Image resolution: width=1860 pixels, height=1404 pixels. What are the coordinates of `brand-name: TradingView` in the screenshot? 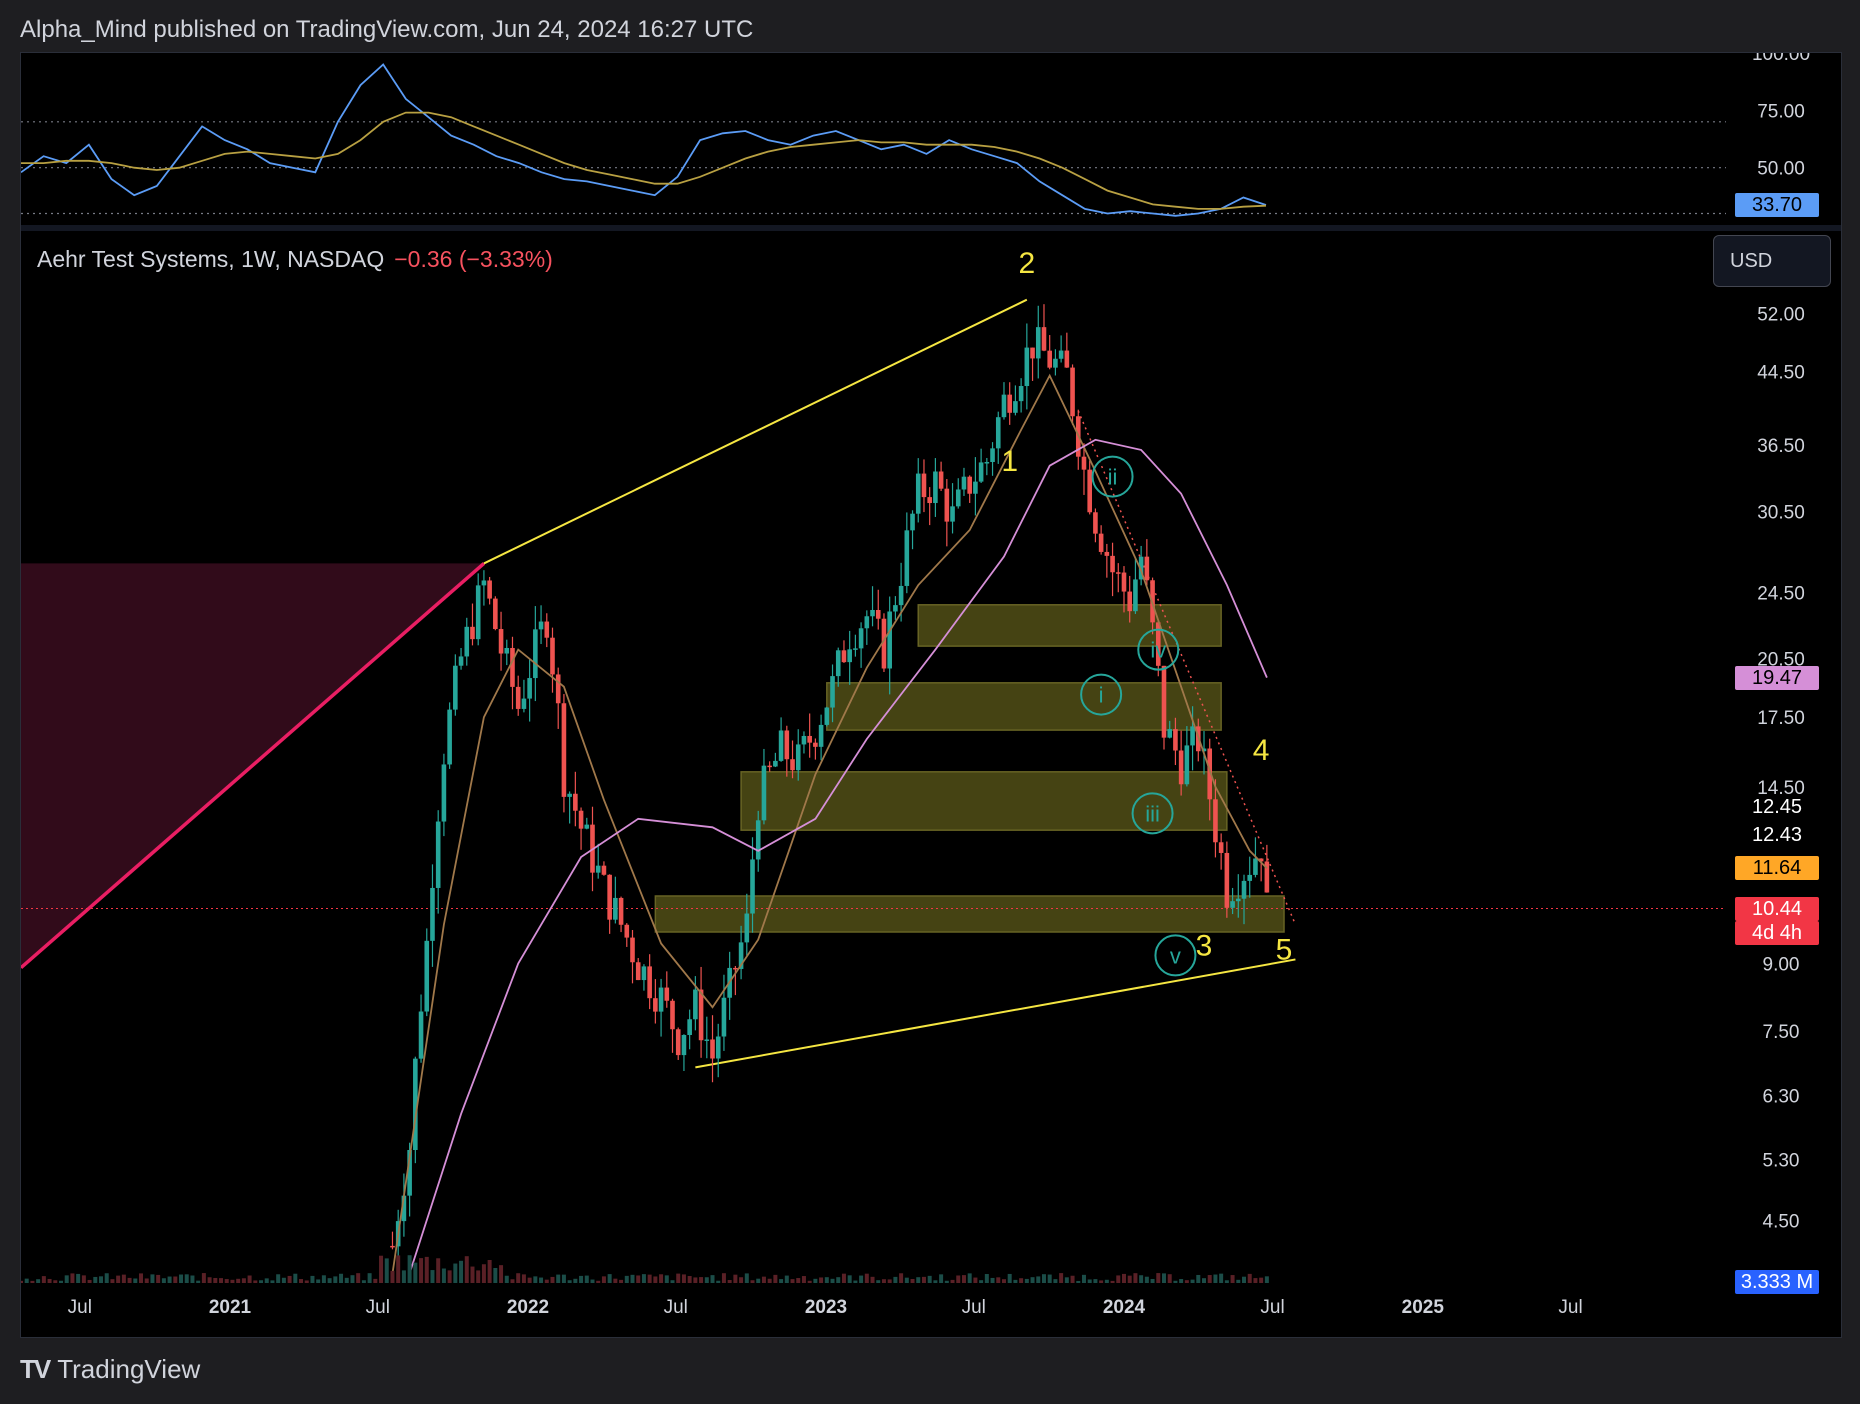 It's located at (128, 1369).